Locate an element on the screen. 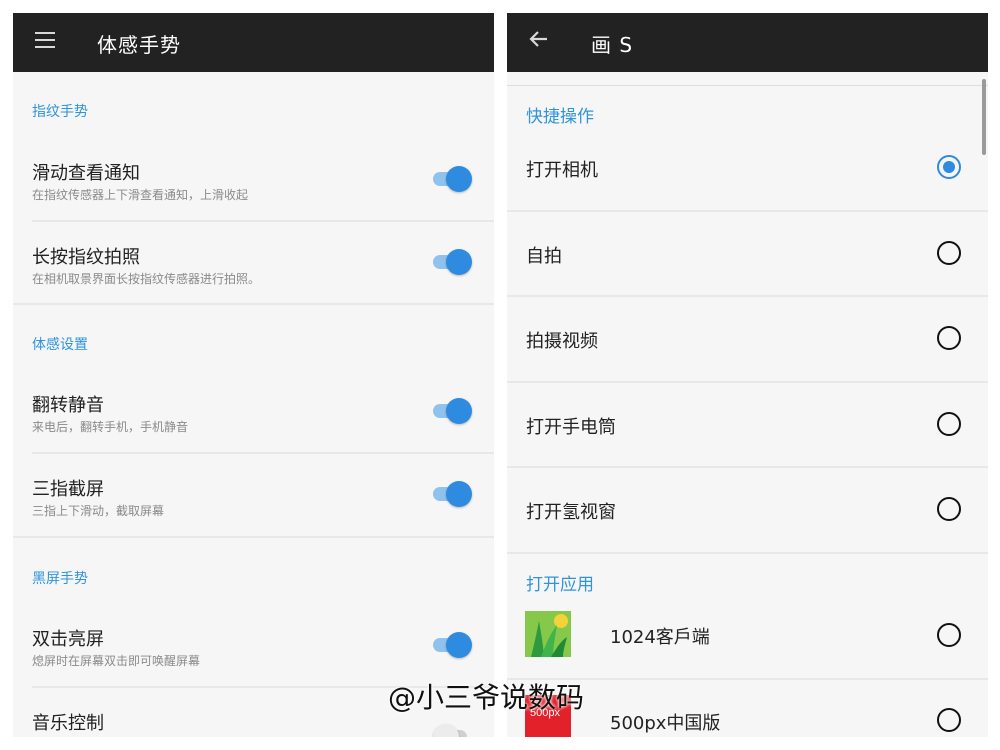 The height and width of the screenshot is (750, 1000). option-label: 打开氢视窗 is located at coordinates (571, 512).